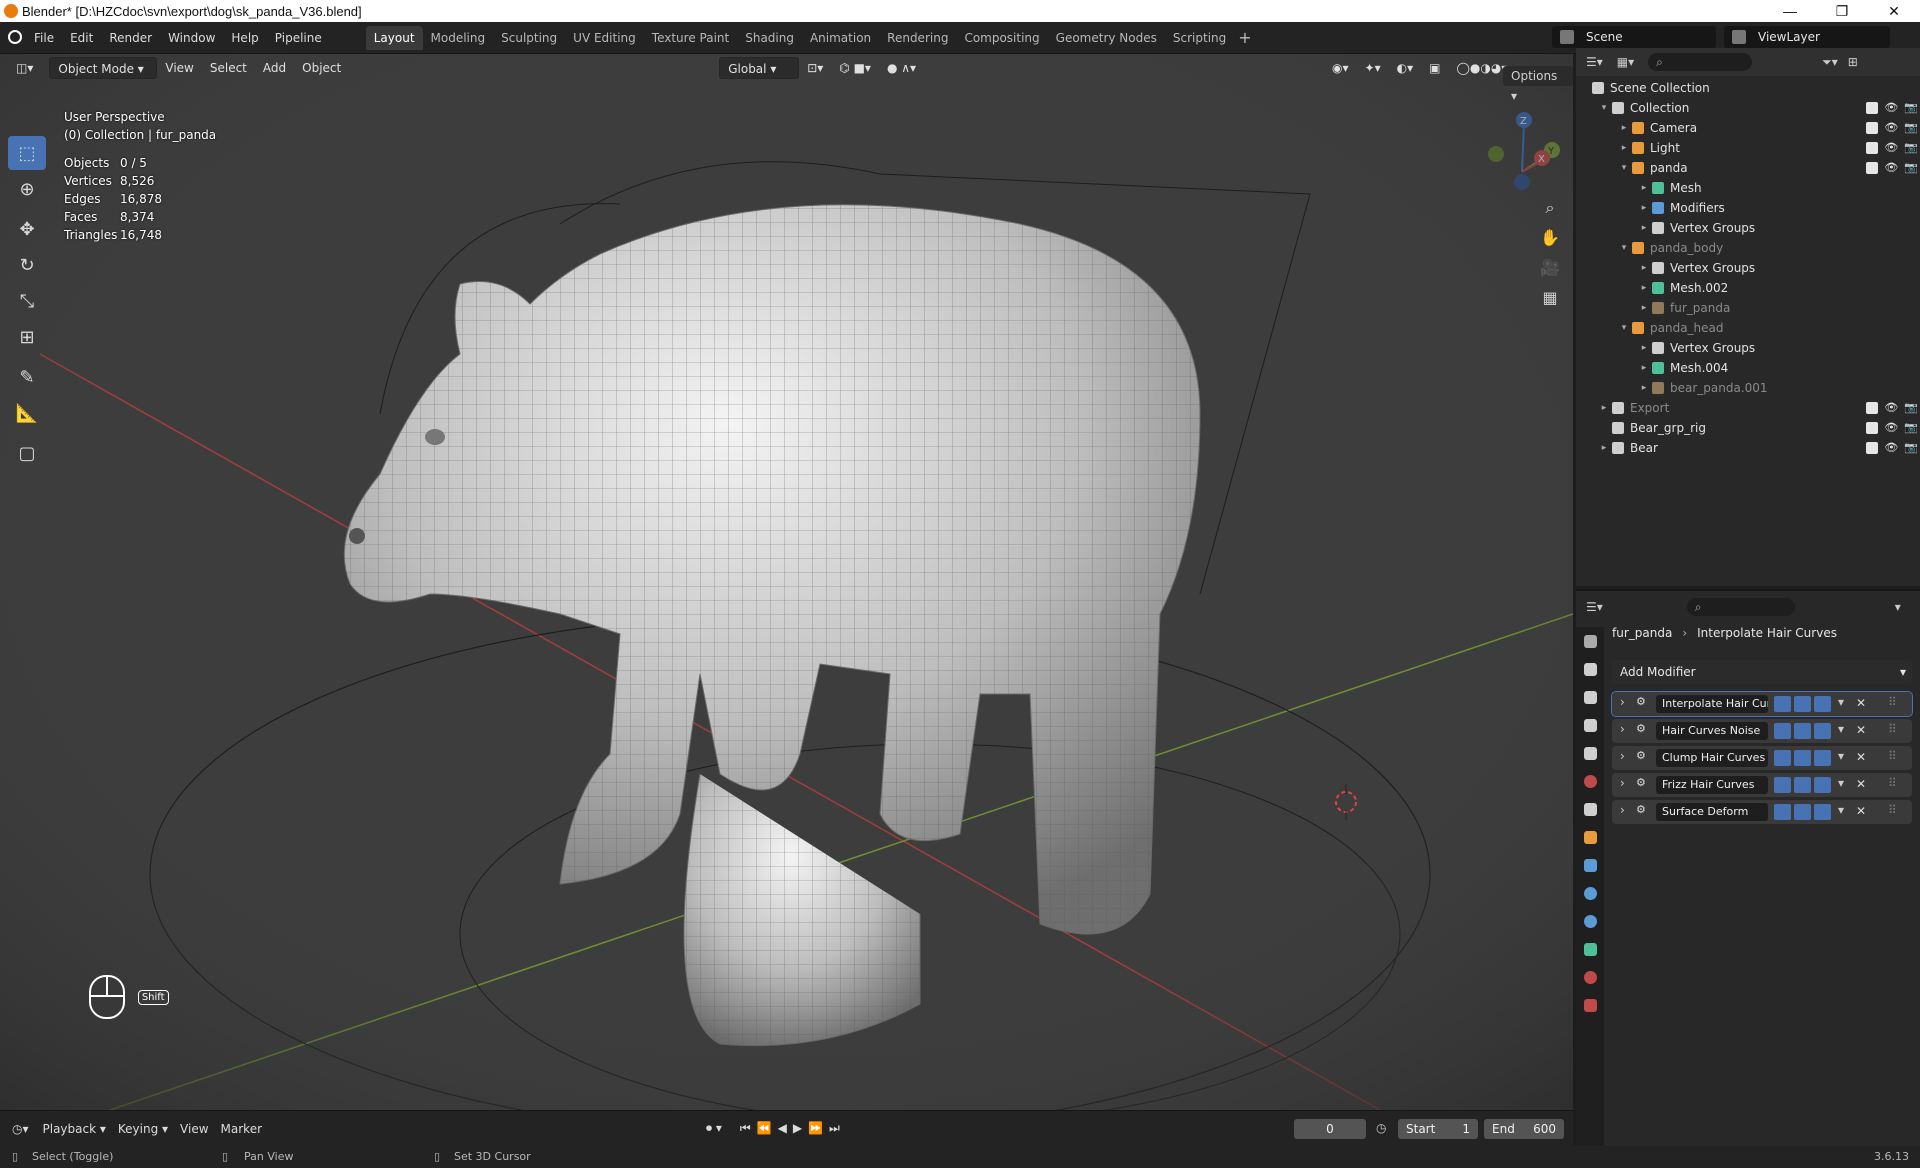 The height and width of the screenshot is (1168, 1920). Describe the element at coordinates (27, 301) in the screenshot. I see `scale-tool-icon: ⤡` at that location.